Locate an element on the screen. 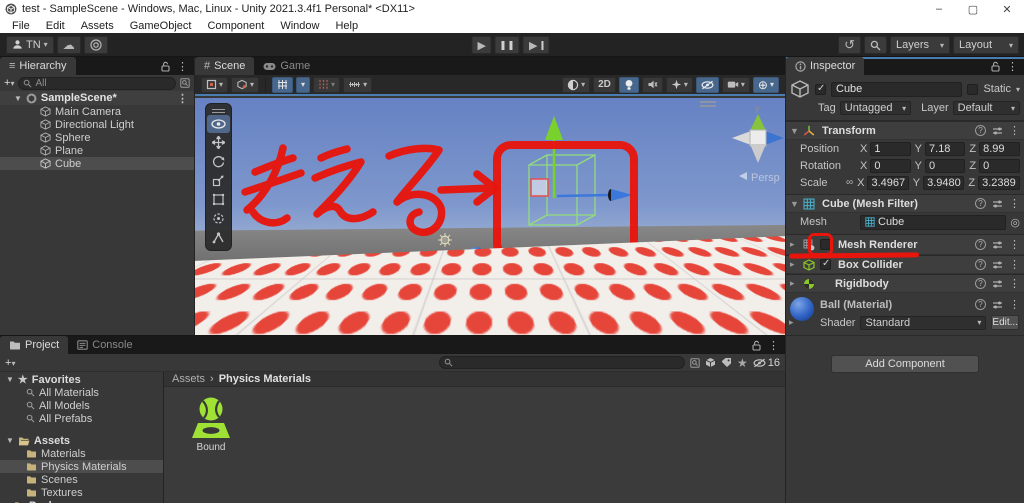  layer-dropdown: Default ▾ is located at coordinates (986, 108).